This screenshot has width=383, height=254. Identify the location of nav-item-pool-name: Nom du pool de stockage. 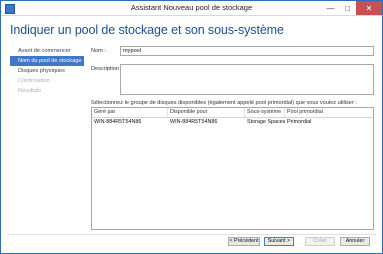
(47, 61).